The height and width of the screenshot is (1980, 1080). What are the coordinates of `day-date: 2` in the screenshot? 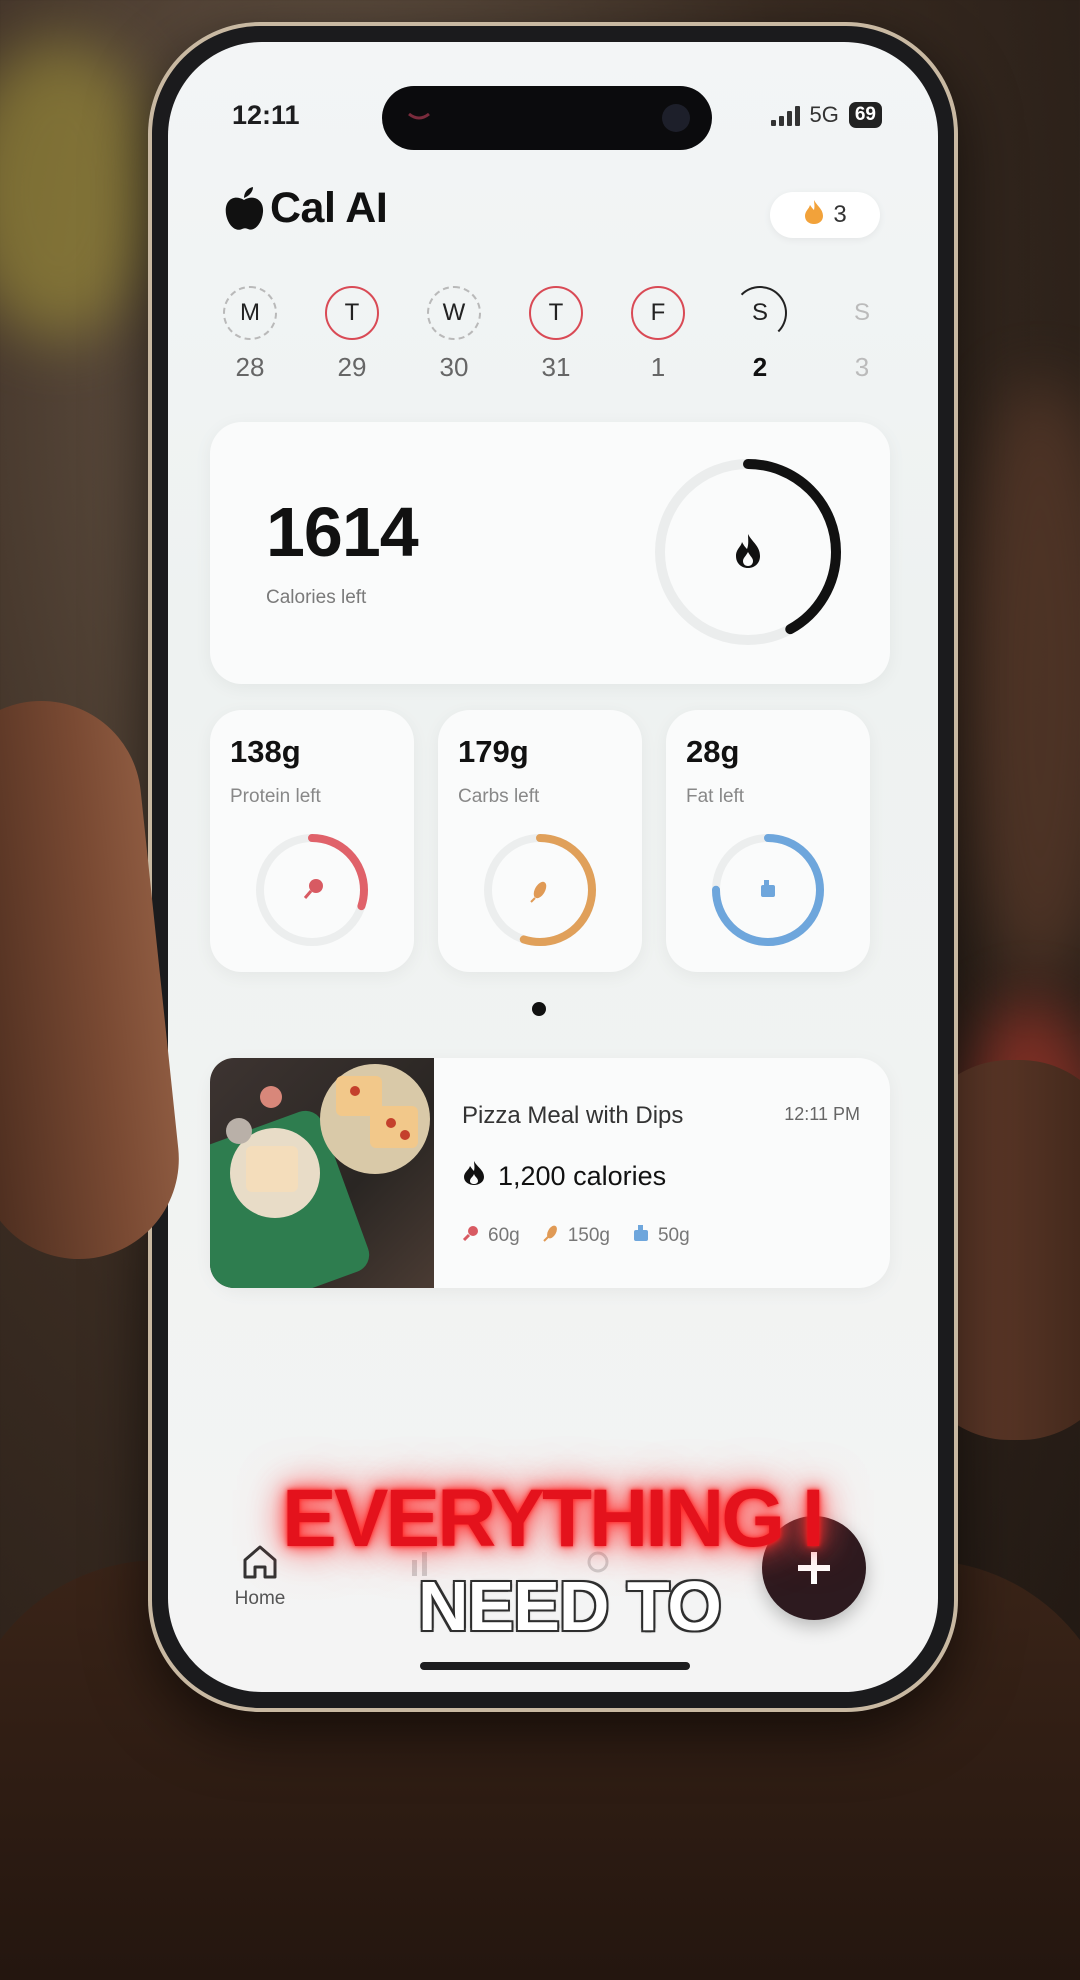 It's located at (760, 367).